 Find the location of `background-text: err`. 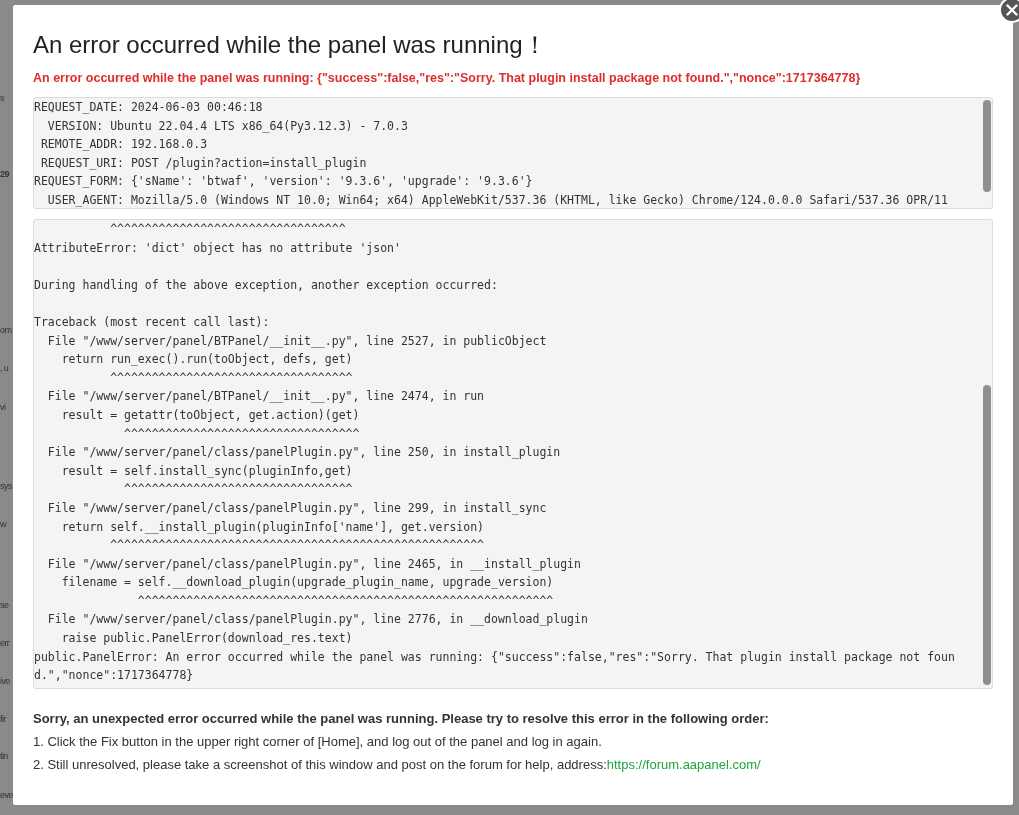

background-text: err is located at coordinates (5, 643).